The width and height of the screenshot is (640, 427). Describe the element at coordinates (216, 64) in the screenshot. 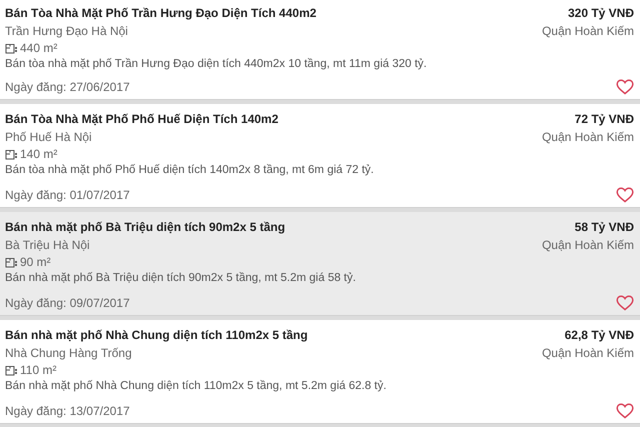

I see `listing-description: Bán tòa nhà mặt phố Trần Hưng Đạo diện tích 440m2x 10 tầng, mt 11m giá 320 tỷ.` at that location.